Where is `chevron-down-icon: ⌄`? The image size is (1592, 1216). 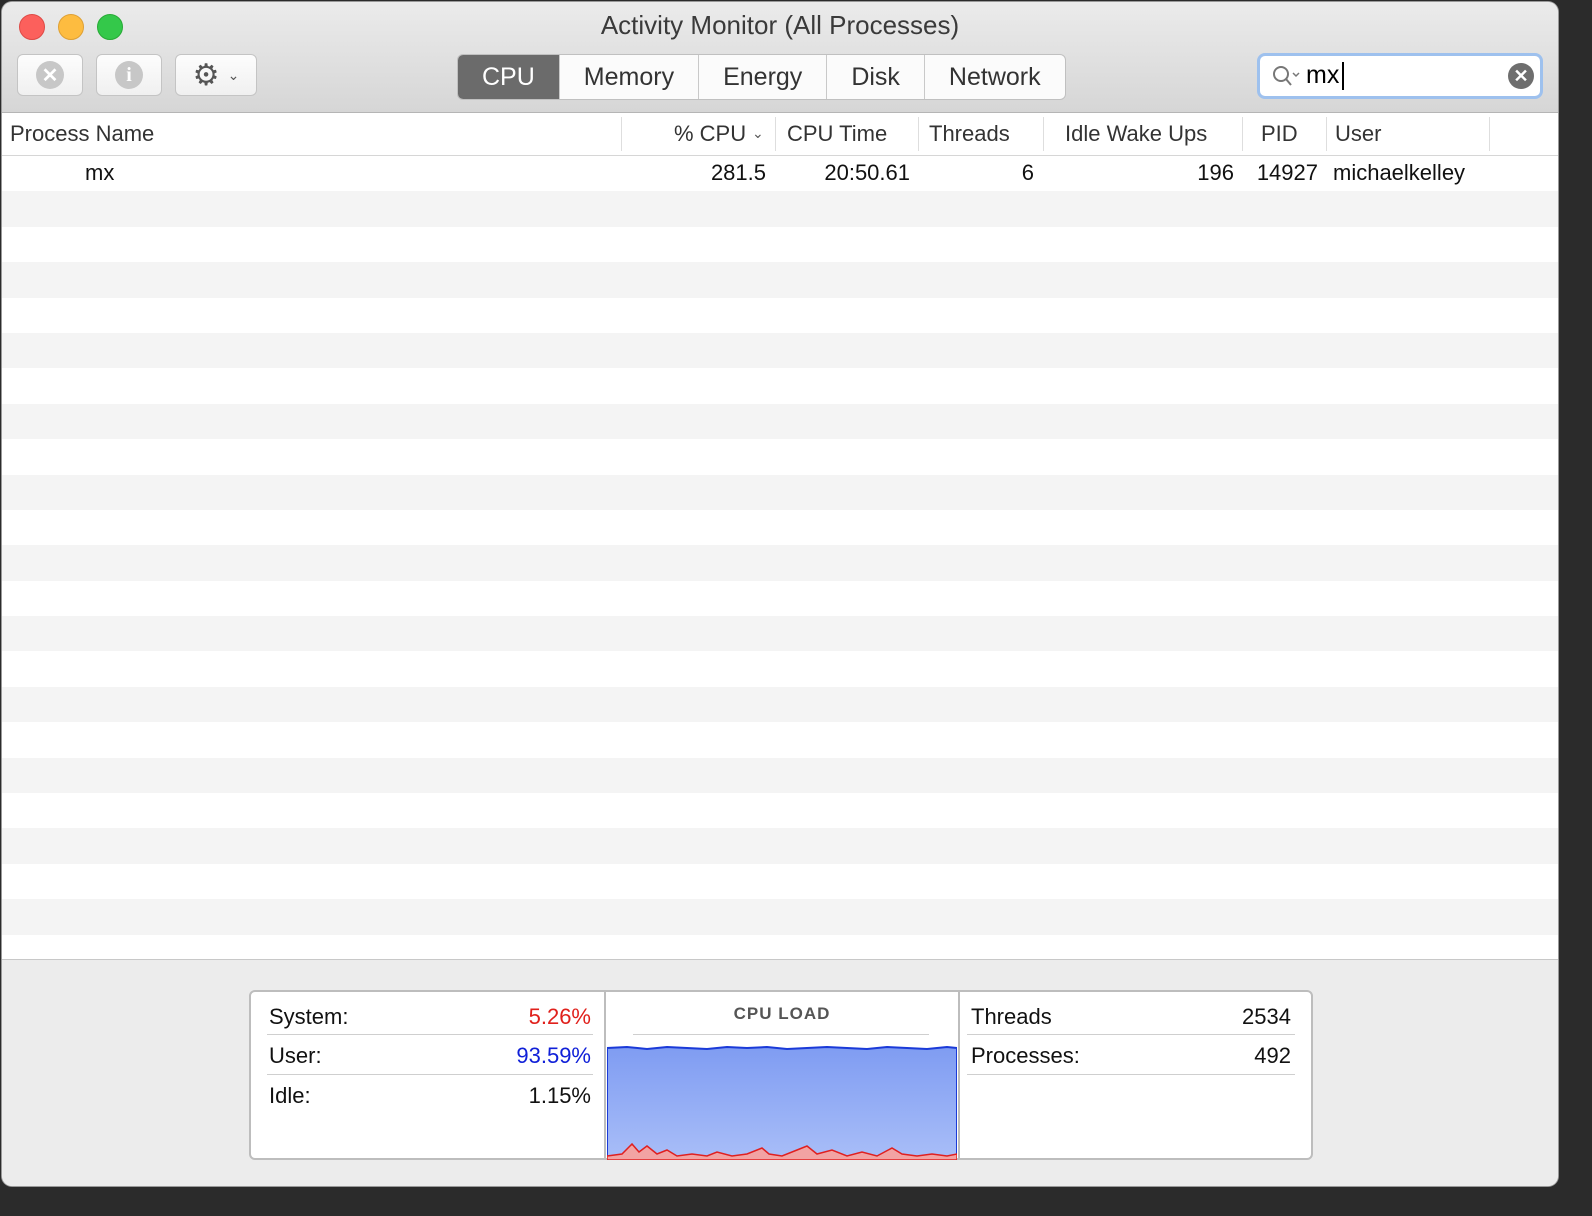 chevron-down-icon: ⌄ is located at coordinates (233, 74).